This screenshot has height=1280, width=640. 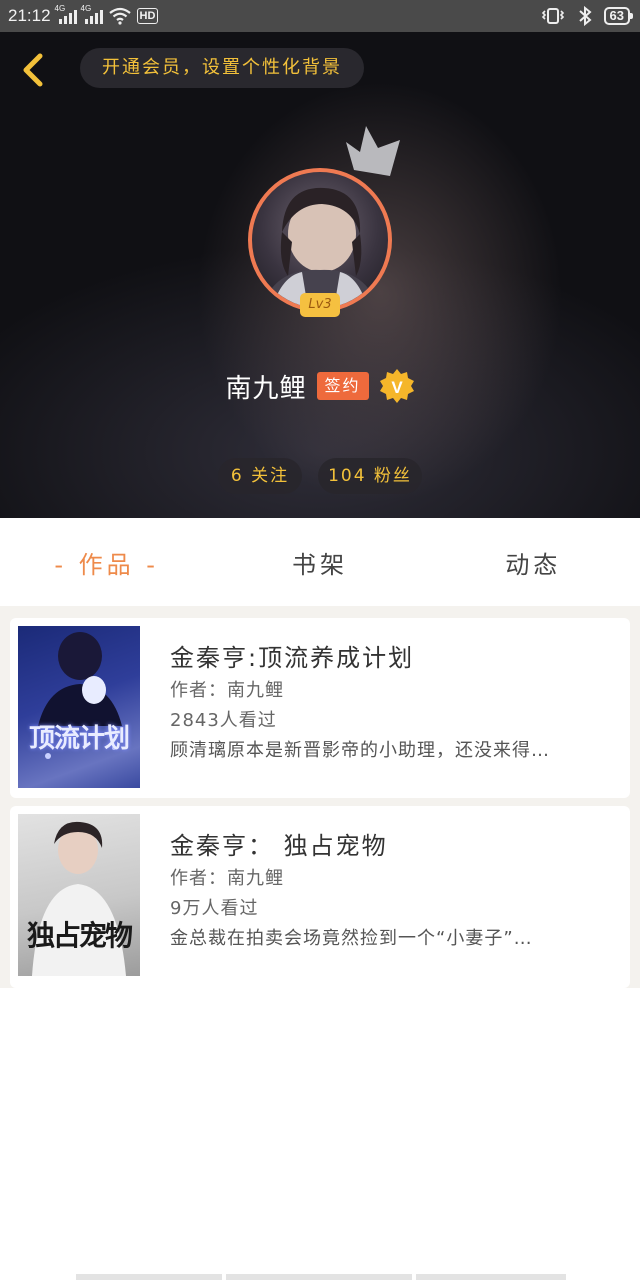 I want to click on fans-count: 104 粉丝, so click(x=370, y=476).